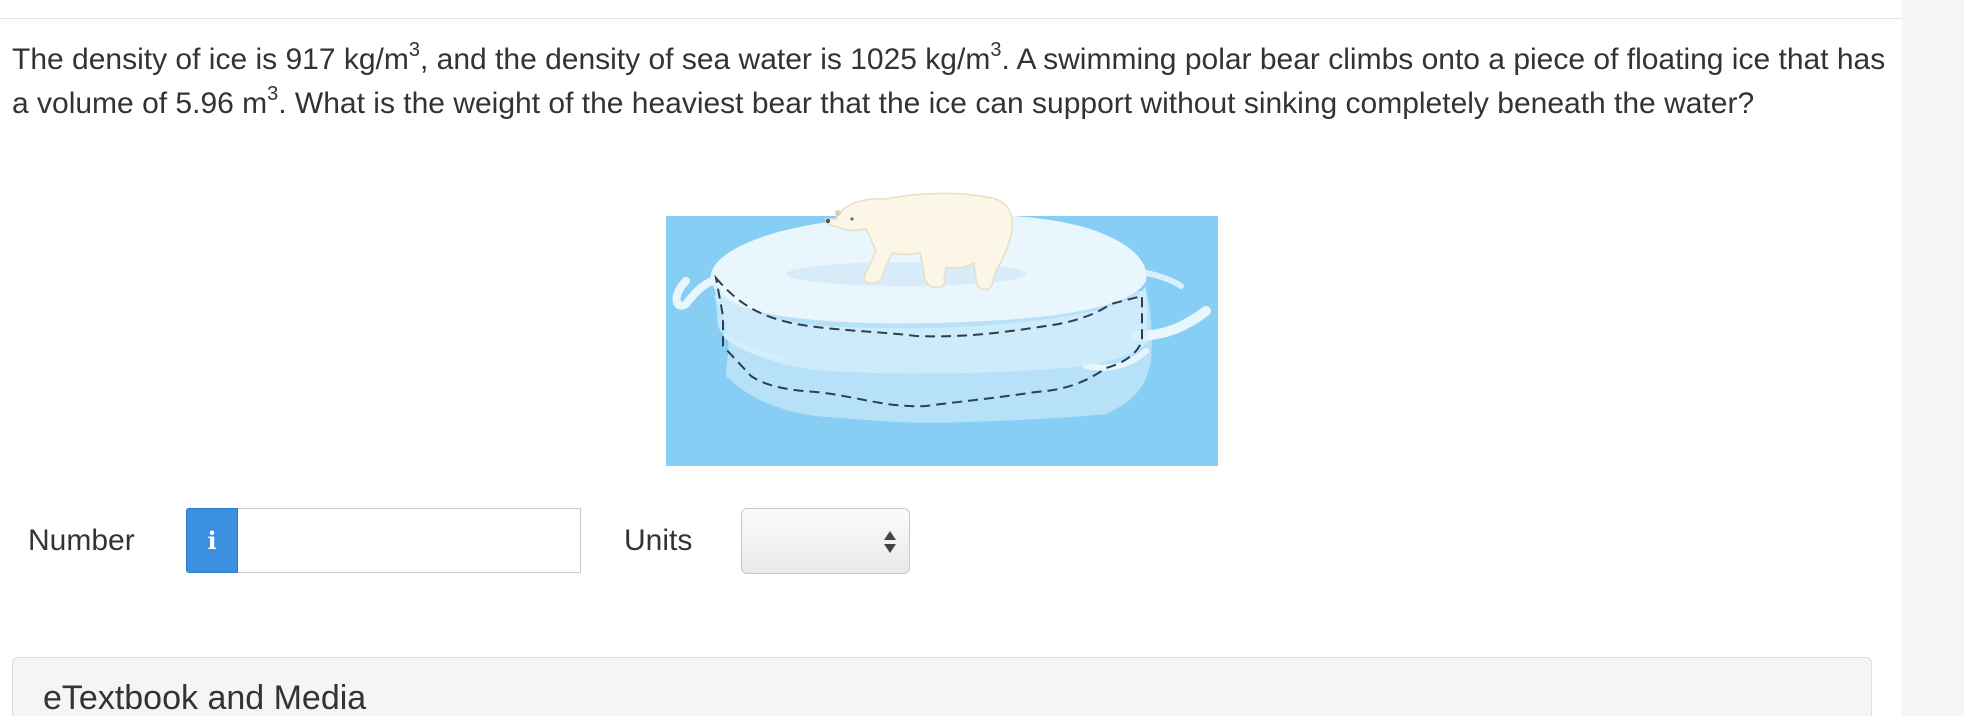  What do you see at coordinates (1933, 358) in the screenshot?
I see `right-scroll-gutter` at bounding box center [1933, 358].